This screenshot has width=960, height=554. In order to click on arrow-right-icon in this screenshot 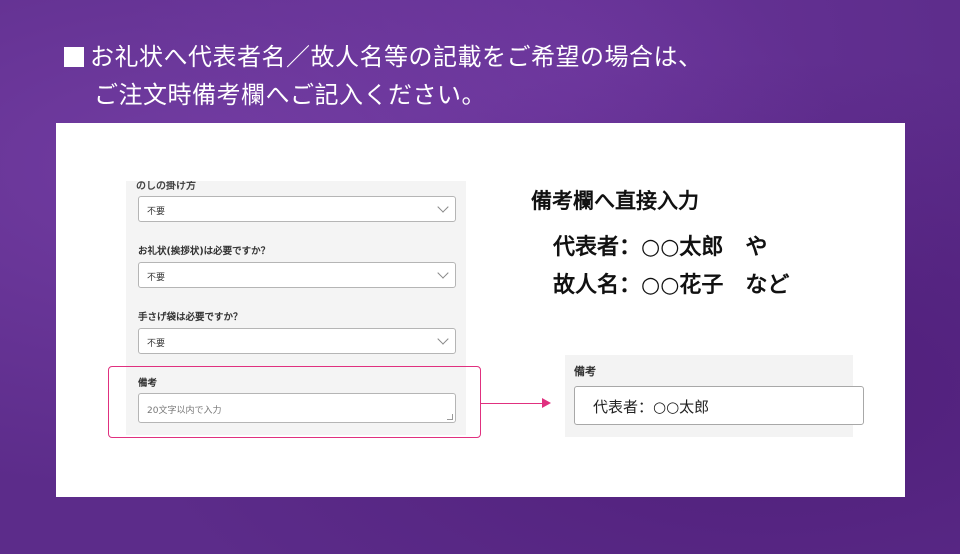, I will do `click(546, 403)`.